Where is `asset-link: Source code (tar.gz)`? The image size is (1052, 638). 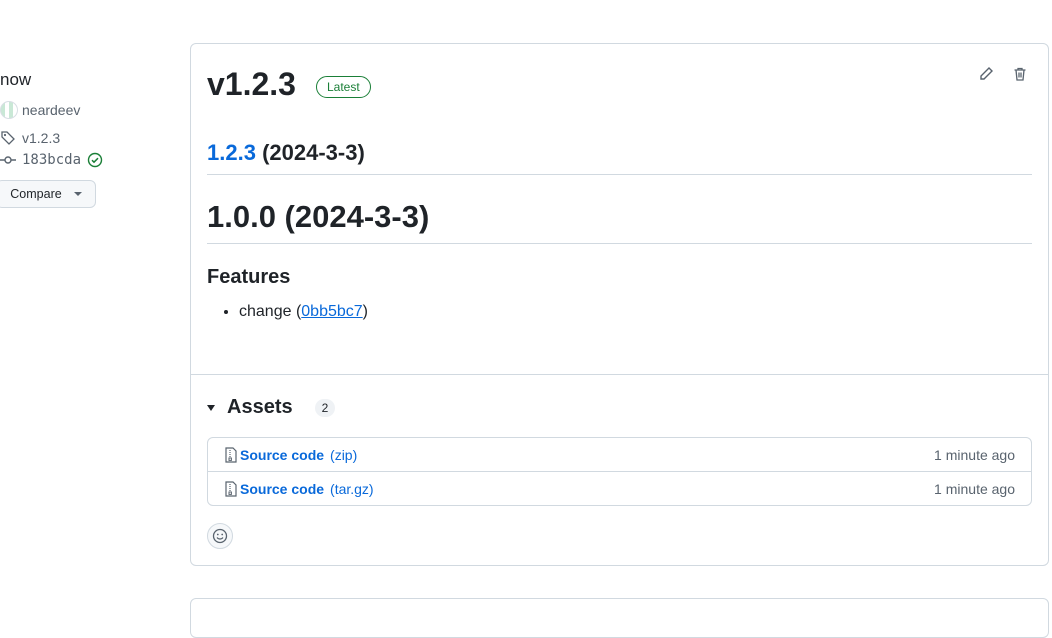 asset-link: Source code (tar.gz) is located at coordinates (299, 489).